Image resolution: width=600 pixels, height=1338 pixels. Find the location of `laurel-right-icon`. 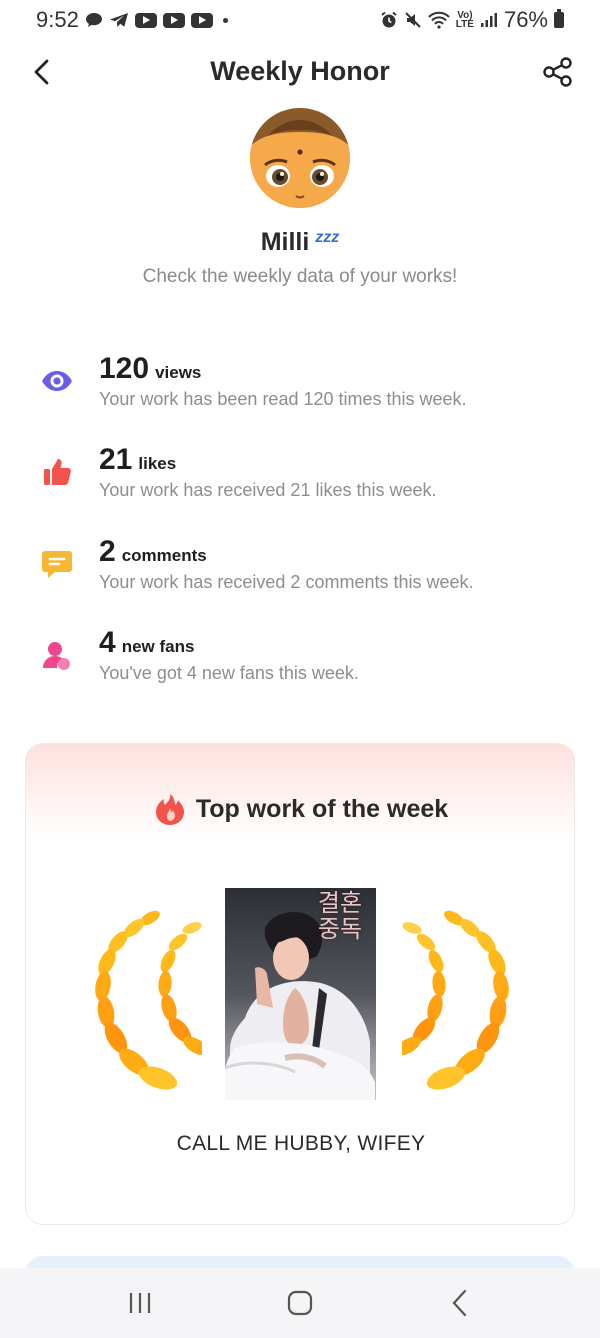

laurel-right-icon is located at coordinates (463, 1003).